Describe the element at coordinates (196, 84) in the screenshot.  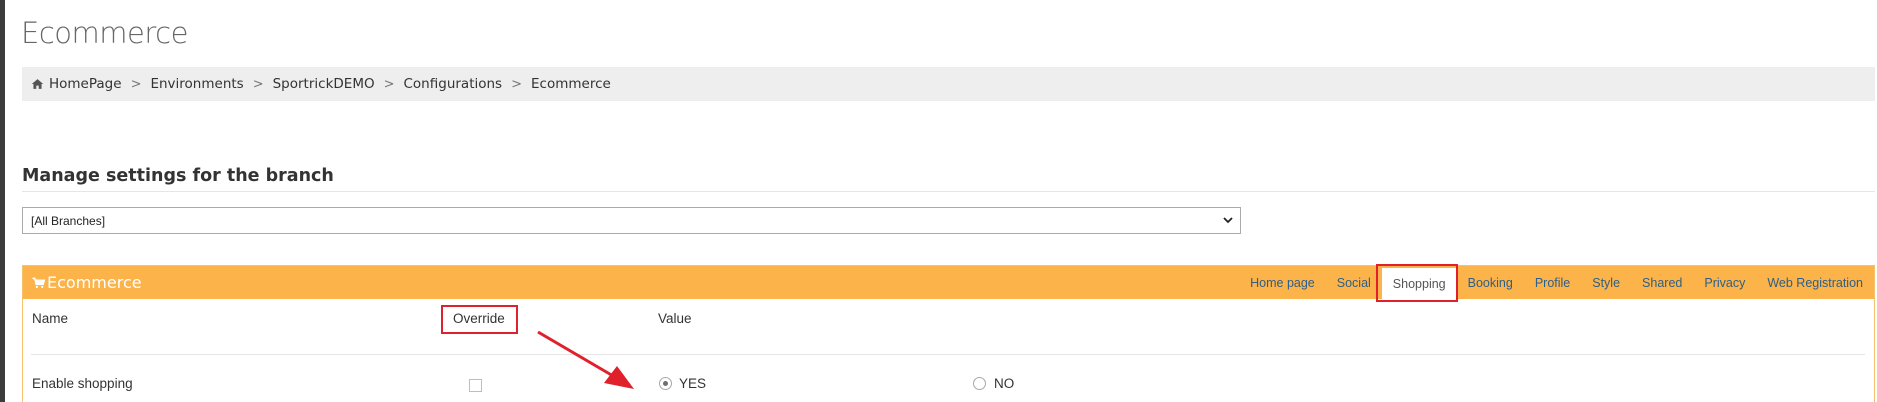
I see `breadcrumb-environments: Environments` at that location.